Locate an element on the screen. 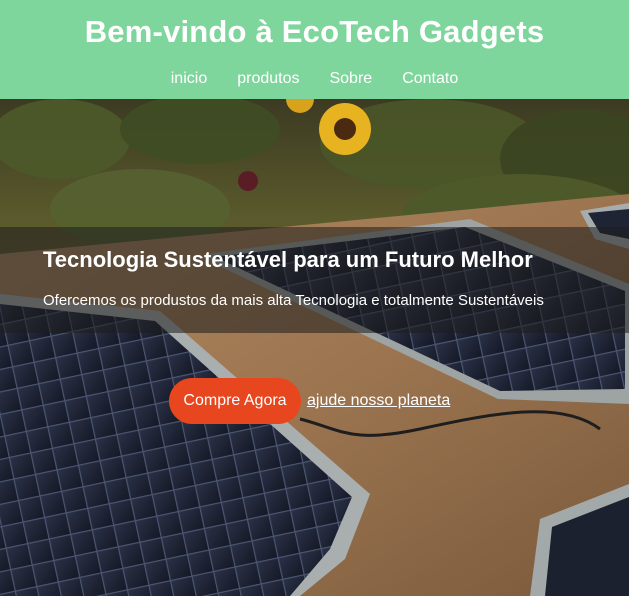 The image size is (629, 596). nav-link-inicio: inicio is located at coordinates (189, 79).